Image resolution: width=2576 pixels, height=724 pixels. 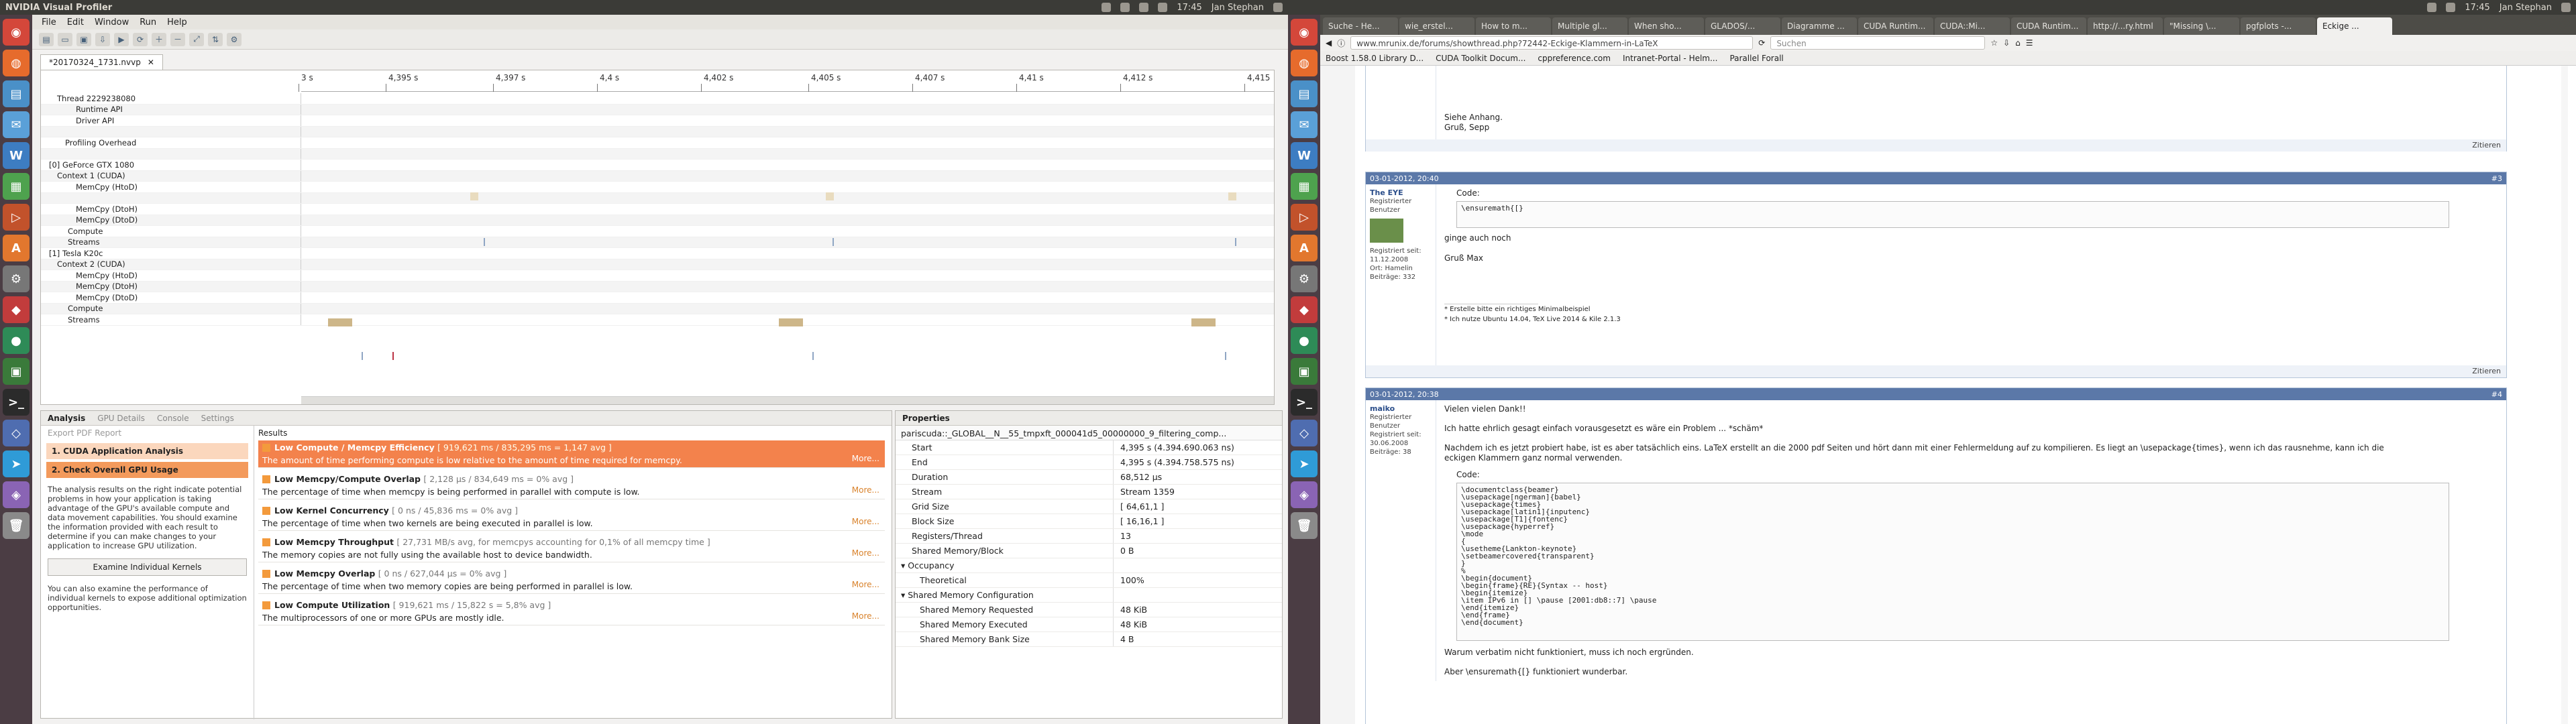 What do you see at coordinates (657, 187) in the screenshot?
I see `timeline-row: MemCpy (HtoD)` at bounding box center [657, 187].